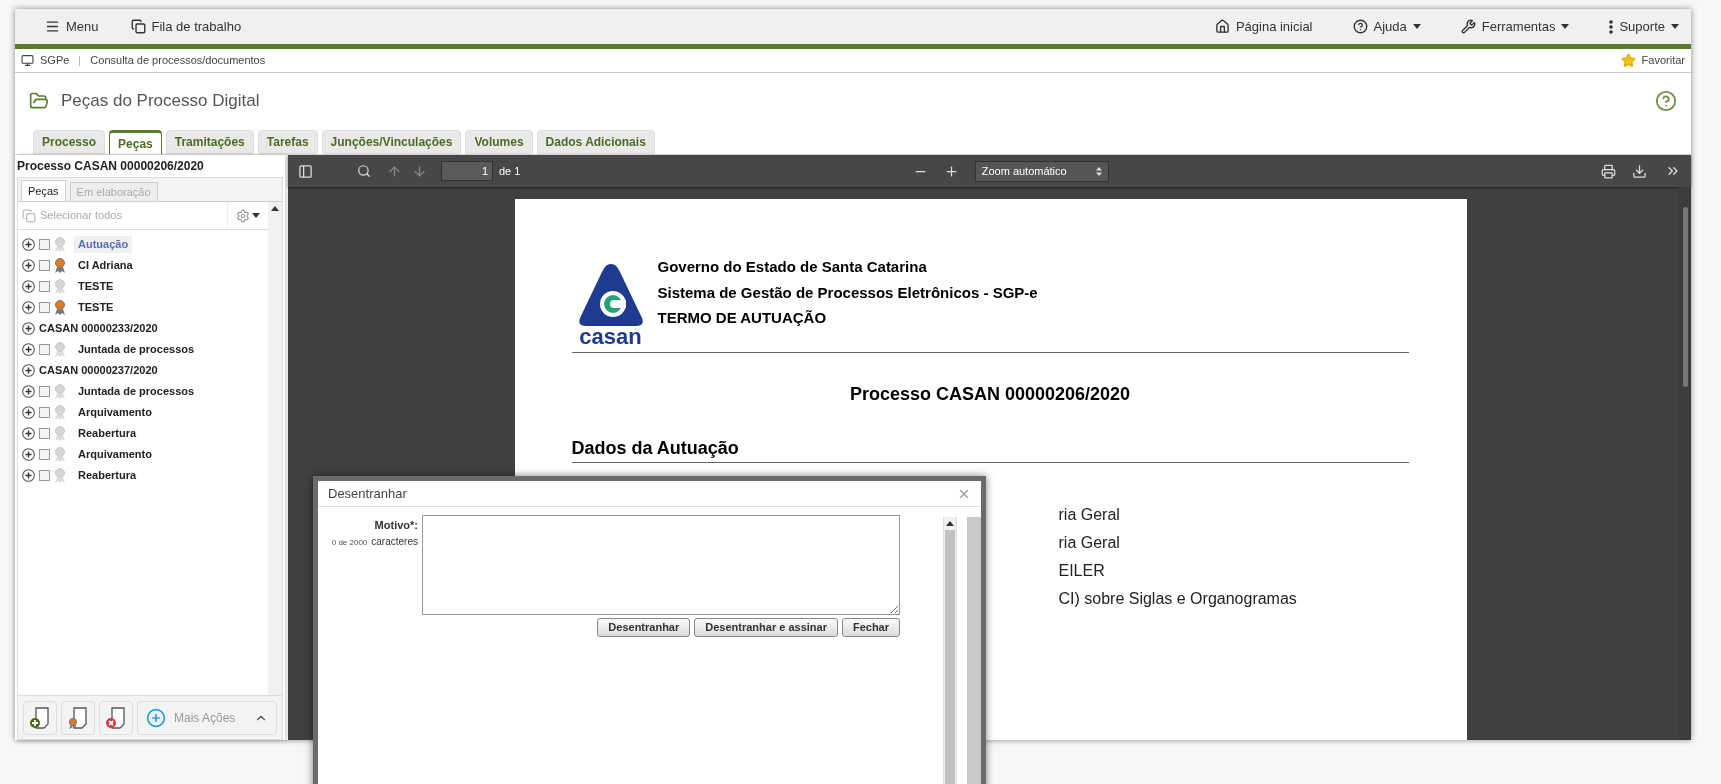 This screenshot has width=1721, height=784. I want to click on print-icon, so click(1608, 171).